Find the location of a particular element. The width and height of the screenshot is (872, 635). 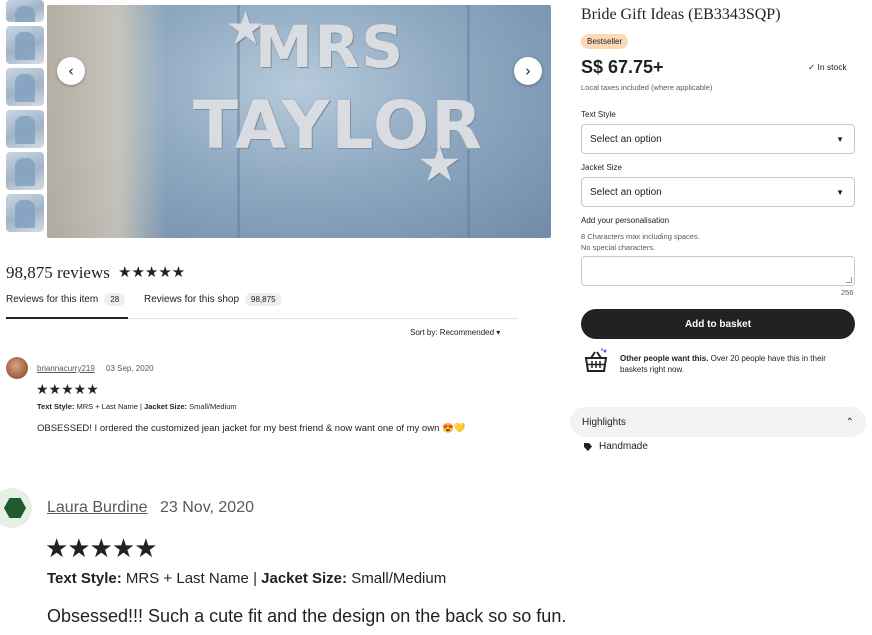

review-author-link: briannacurry219 is located at coordinates (66, 368).